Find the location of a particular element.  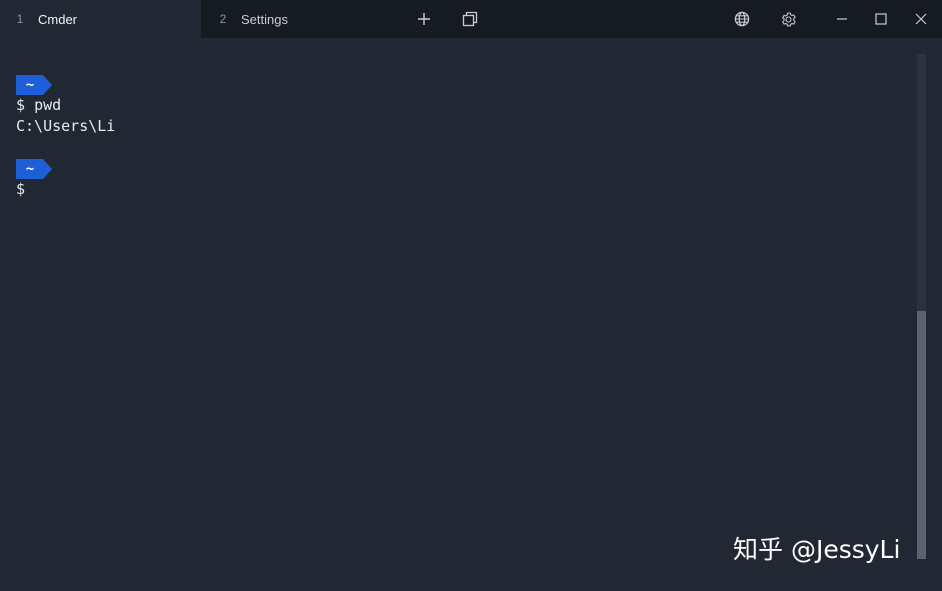

tab-cmder: 1 Cmder is located at coordinates (100, 19).